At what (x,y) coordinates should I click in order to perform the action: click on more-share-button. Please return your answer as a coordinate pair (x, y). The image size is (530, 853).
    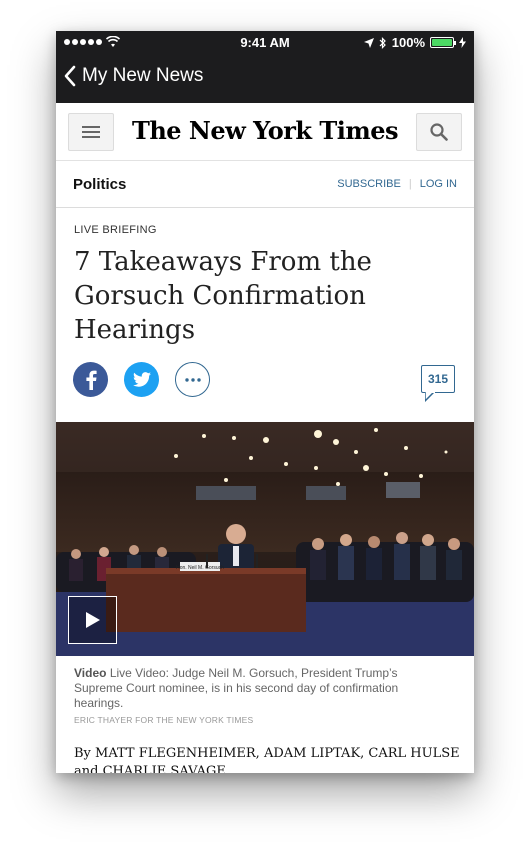
    Looking at the image, I should click on (192, 379).